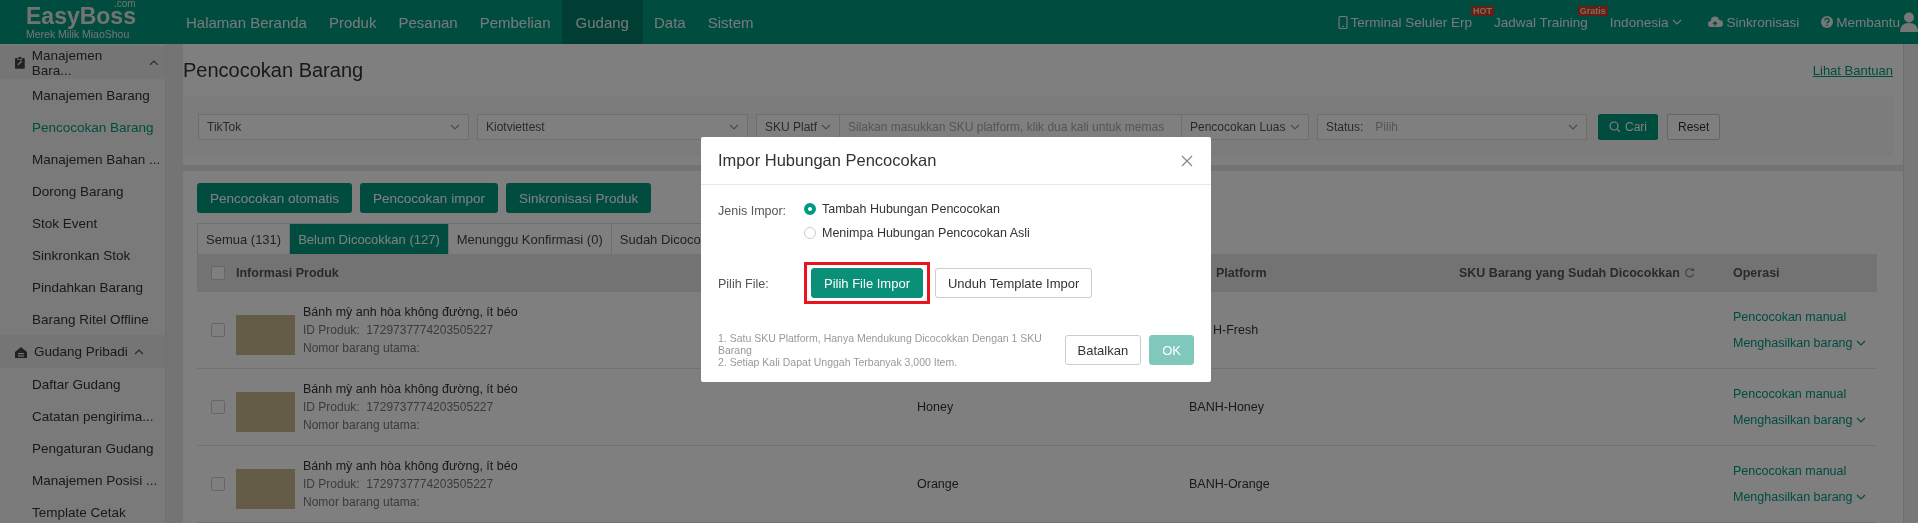 The width and height of the screenshot is (1918, 523). Describe the element at coordinates (880, 344) in the screenshot. I see `note-text: 1. Satu SKU Platform, Hanya Mendukung Dicocokkan Dengan 1 SKU Barang` at that location.